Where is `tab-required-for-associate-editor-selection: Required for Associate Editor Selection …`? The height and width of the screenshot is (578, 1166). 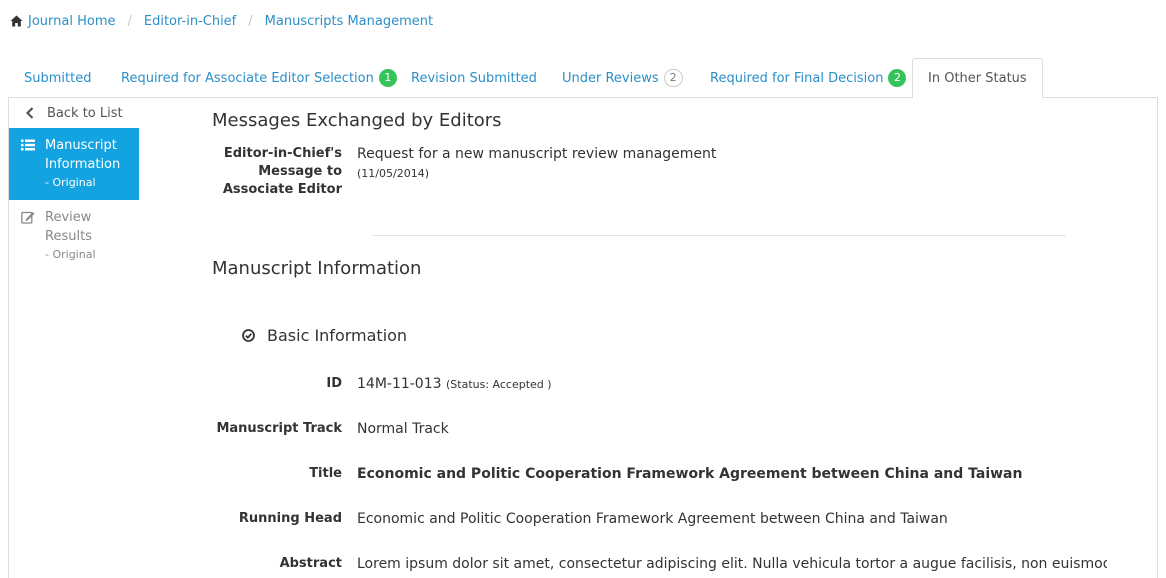 tab-required-for-associate-editor-selection: Required for Associate Editor Selection … is located at coordinates (259, 78).